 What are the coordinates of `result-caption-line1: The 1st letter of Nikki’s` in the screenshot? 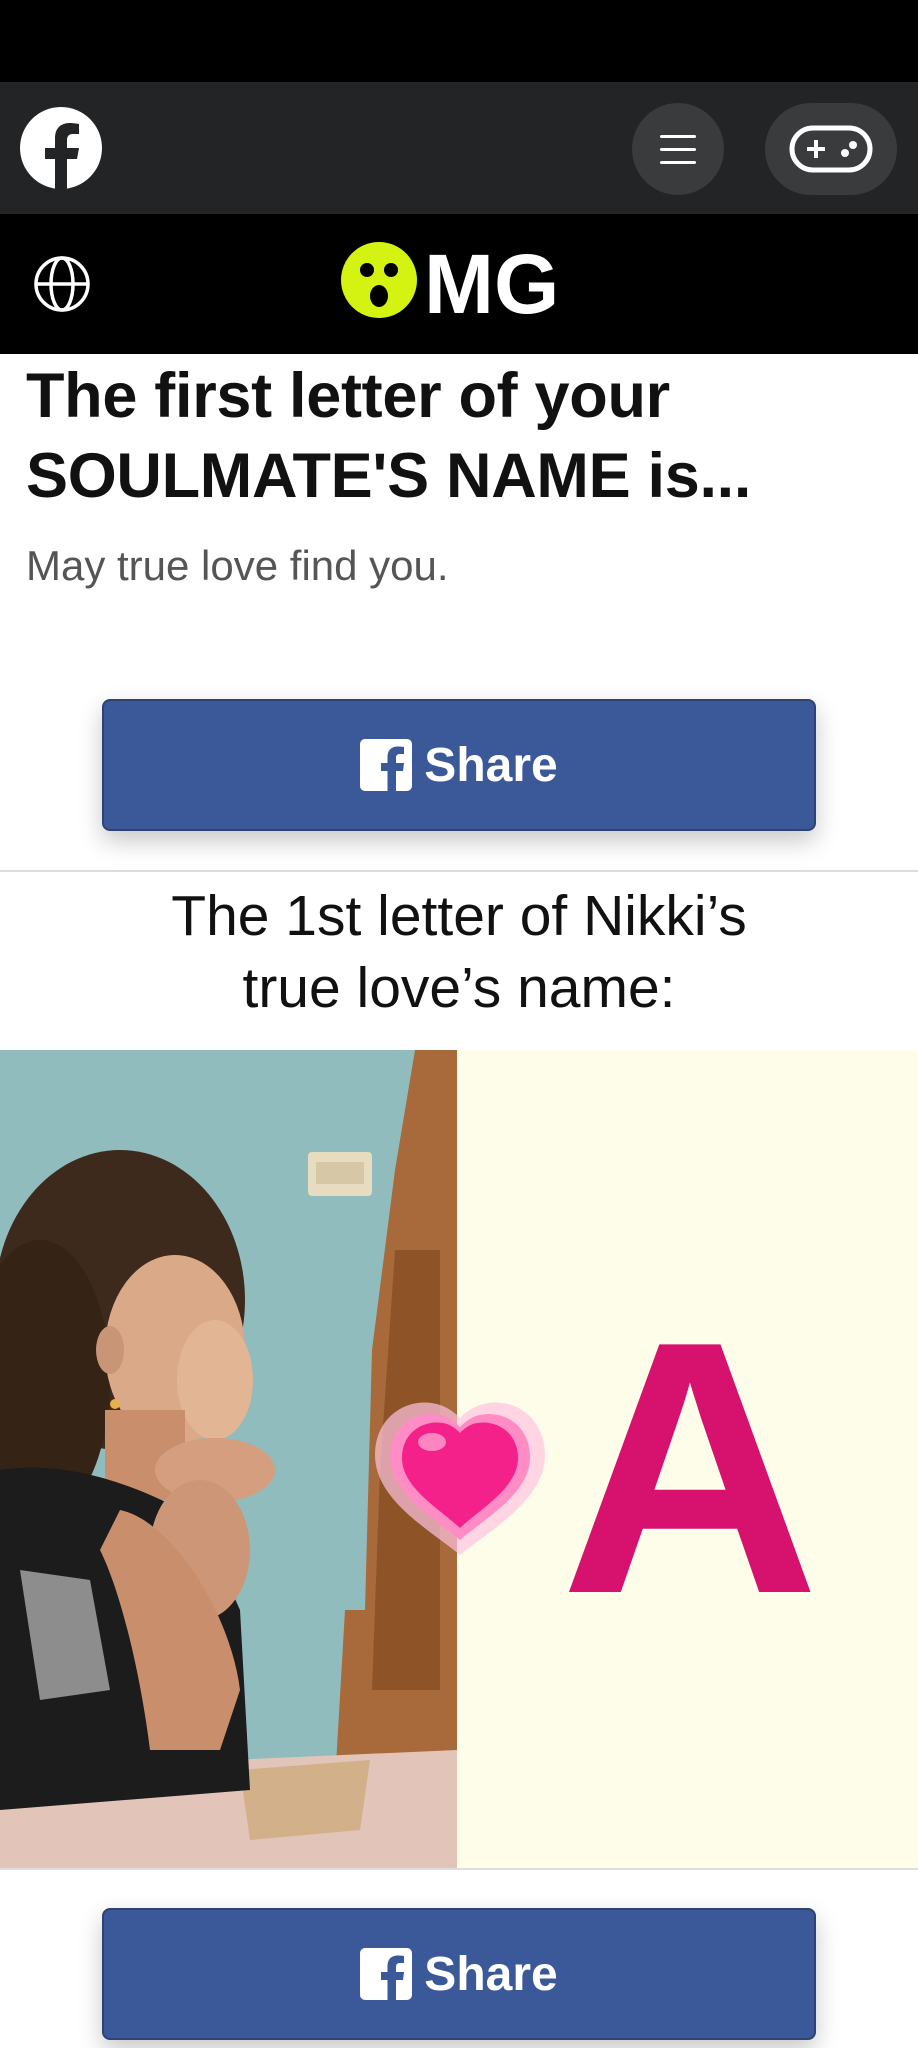 It's located at (459, 916).